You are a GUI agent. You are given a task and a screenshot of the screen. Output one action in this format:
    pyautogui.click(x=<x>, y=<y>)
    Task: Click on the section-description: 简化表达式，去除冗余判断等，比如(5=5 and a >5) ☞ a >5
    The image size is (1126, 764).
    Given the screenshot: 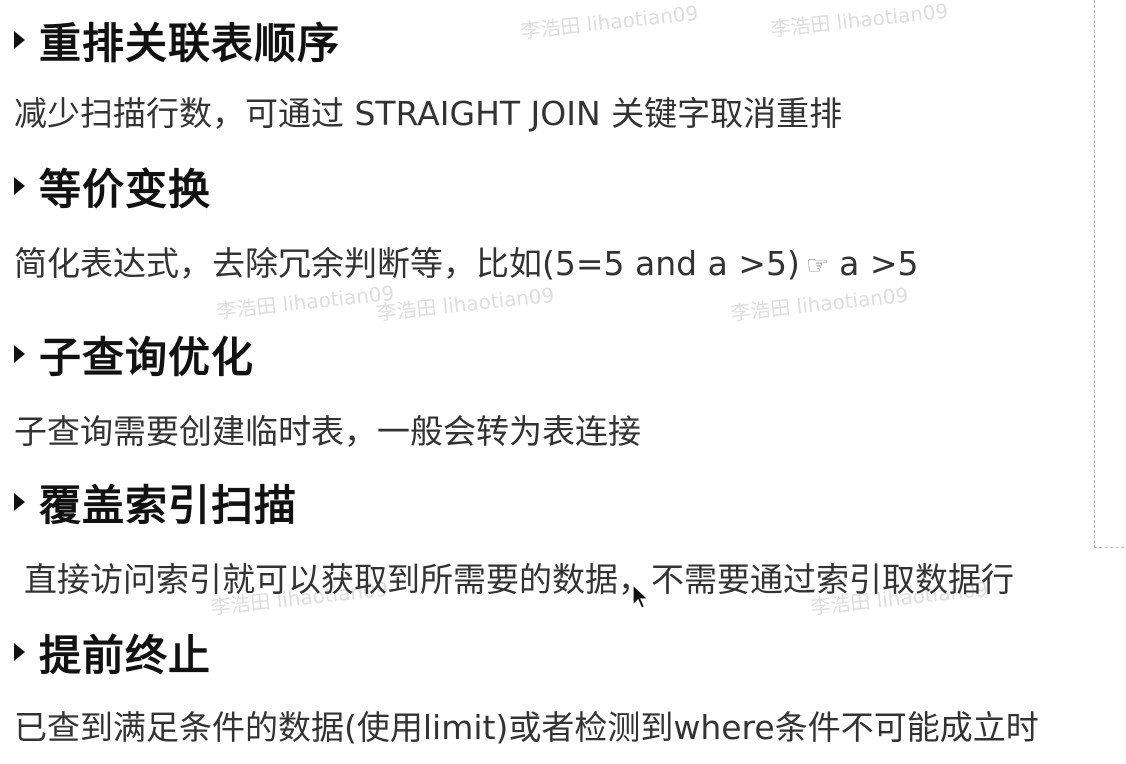 What is the action you would take?
    pyautogui.click(x=466, y=264)
    